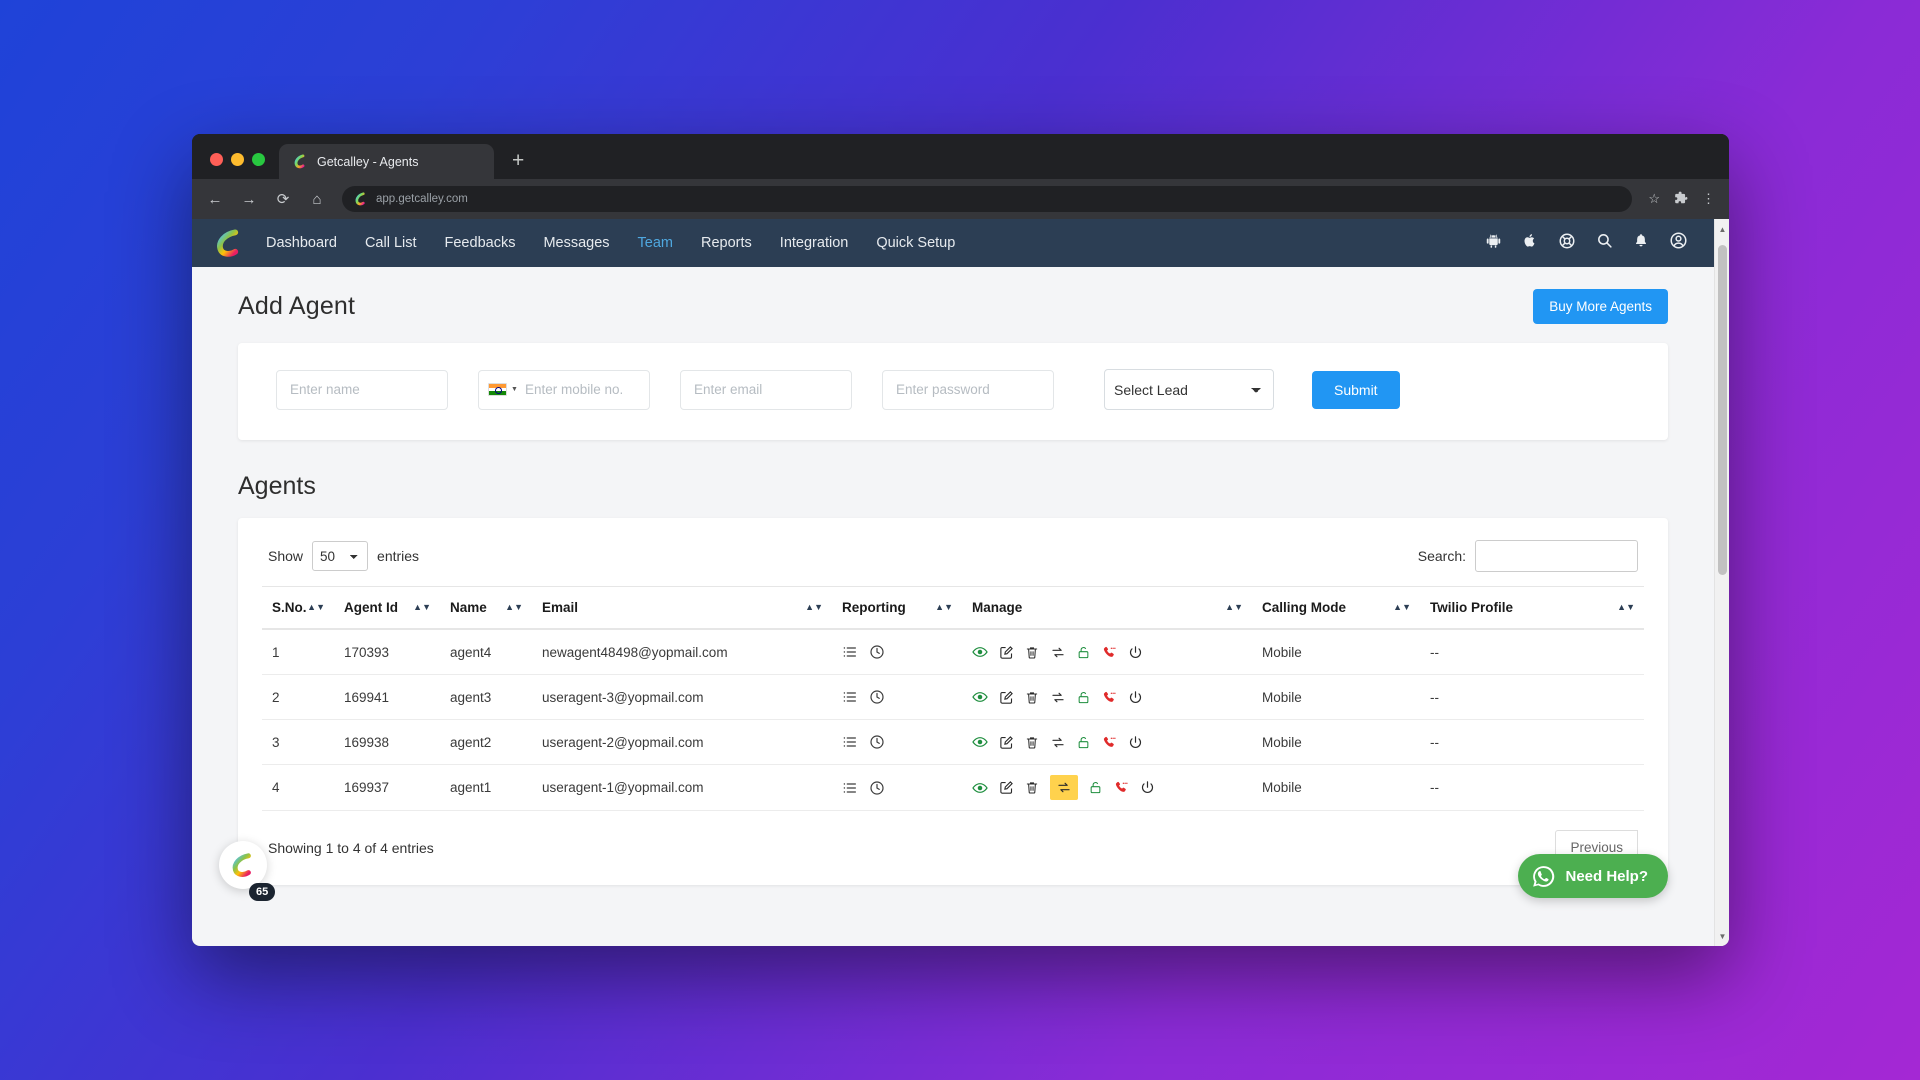 This screenshot has width=1920, height=1080. Describe the element at coordinates (1593, 876) in the screenshot. I see `need-help-whatsapp-button: Need Help?` at that location.